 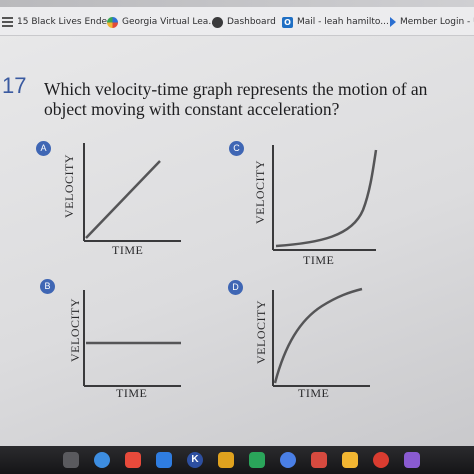 What do you see at coordinates (412, 460) in the screenshot?
I see `app-icon` at bounding box center [412, 460].